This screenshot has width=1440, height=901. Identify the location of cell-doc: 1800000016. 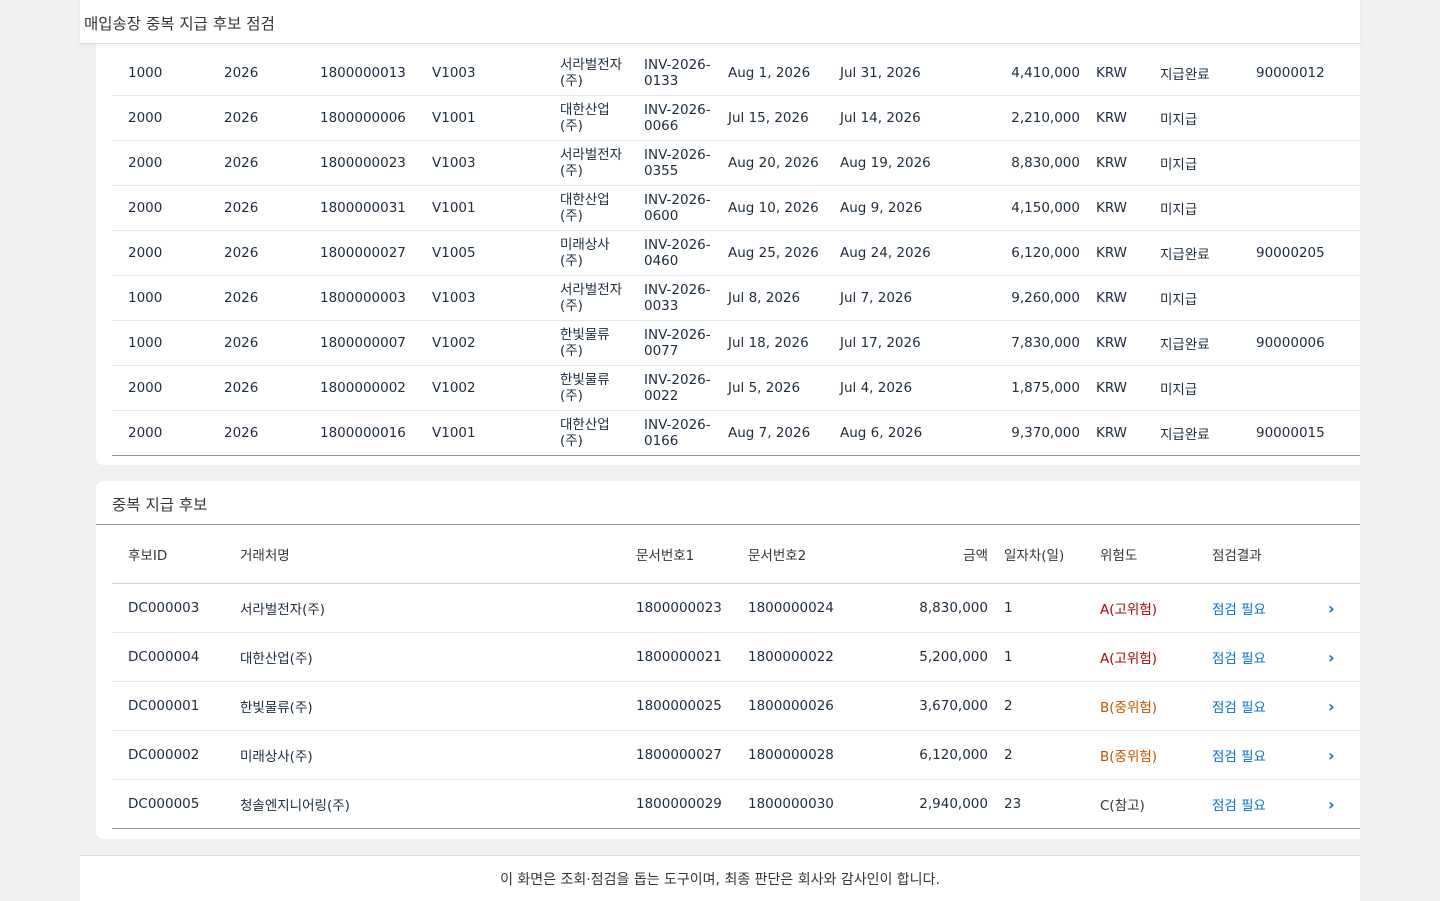
(363, 432).